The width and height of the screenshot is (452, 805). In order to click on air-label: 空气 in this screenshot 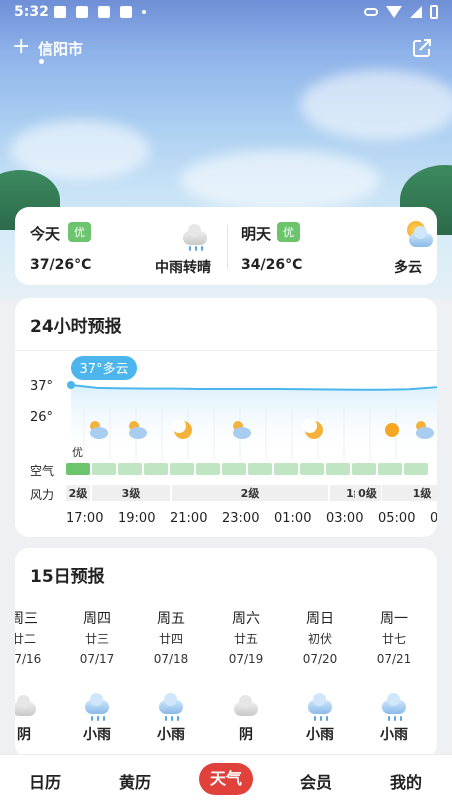, I will do `click(42, 470)`.